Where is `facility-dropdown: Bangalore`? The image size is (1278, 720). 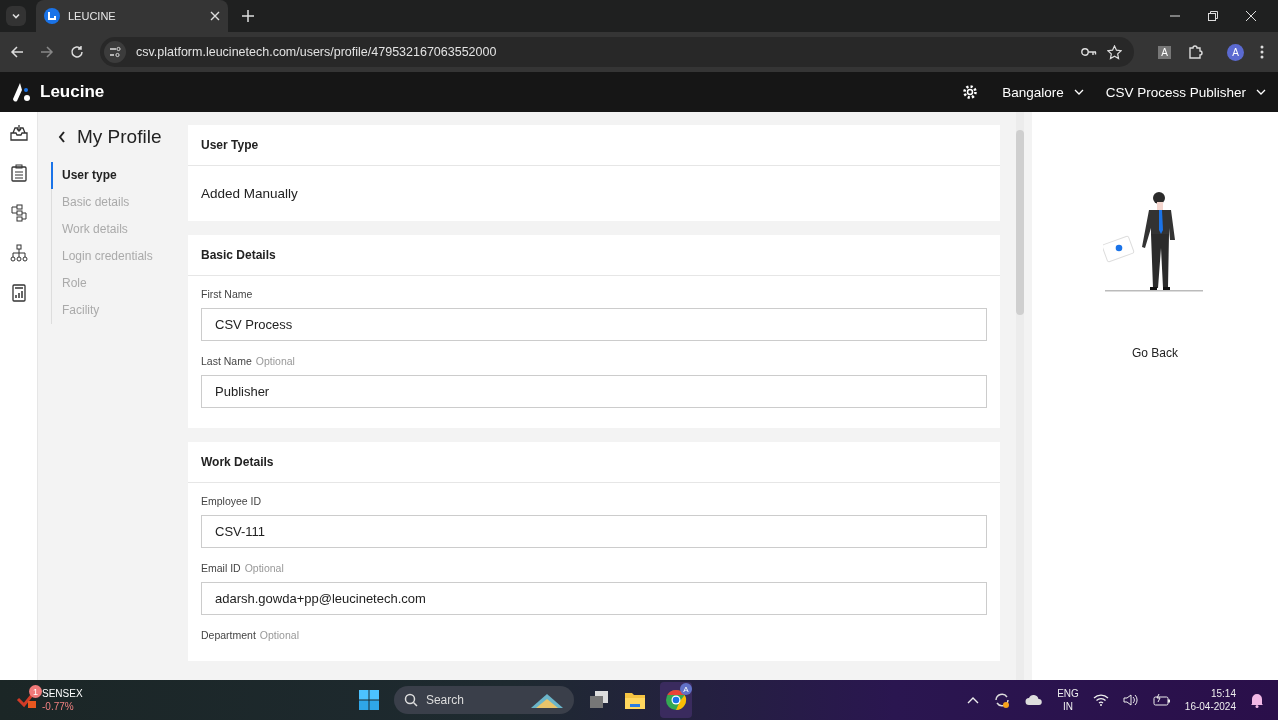 facility-dropdown: Bangalore is located at coordinates (1043, 92).